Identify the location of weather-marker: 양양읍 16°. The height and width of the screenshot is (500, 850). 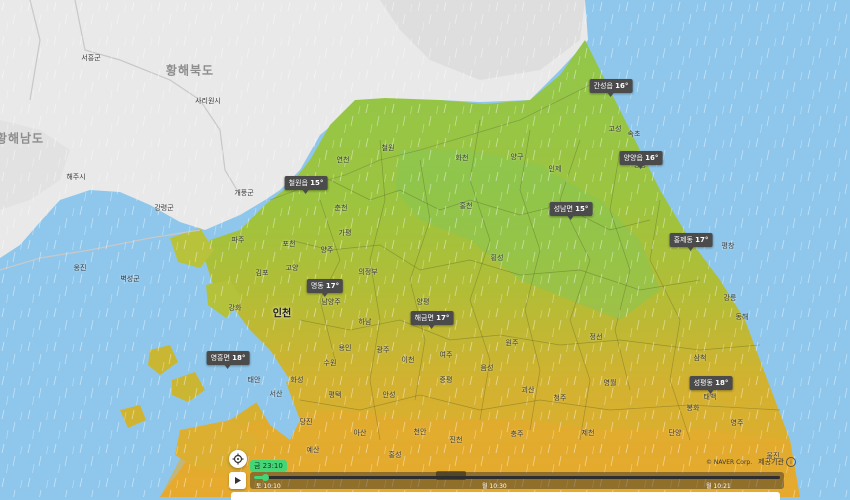
(641, 160).